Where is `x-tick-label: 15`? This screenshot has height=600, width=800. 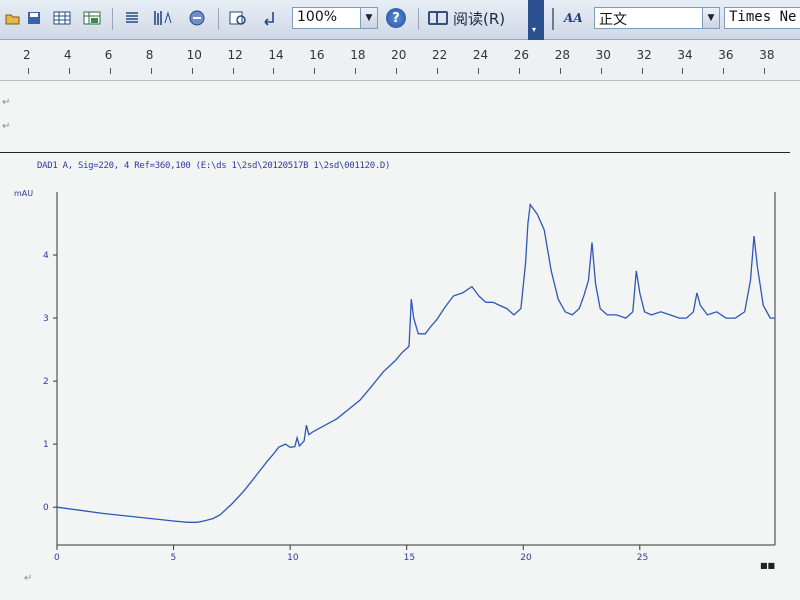
x-tick-label: 15 is located at coordinates (409, 558).